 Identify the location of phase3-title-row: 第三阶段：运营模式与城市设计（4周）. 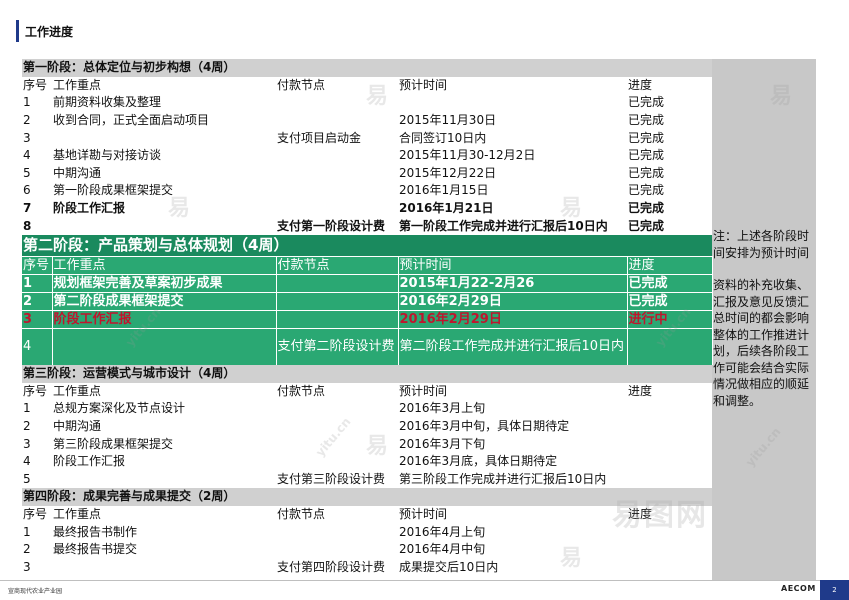
(367, 373).